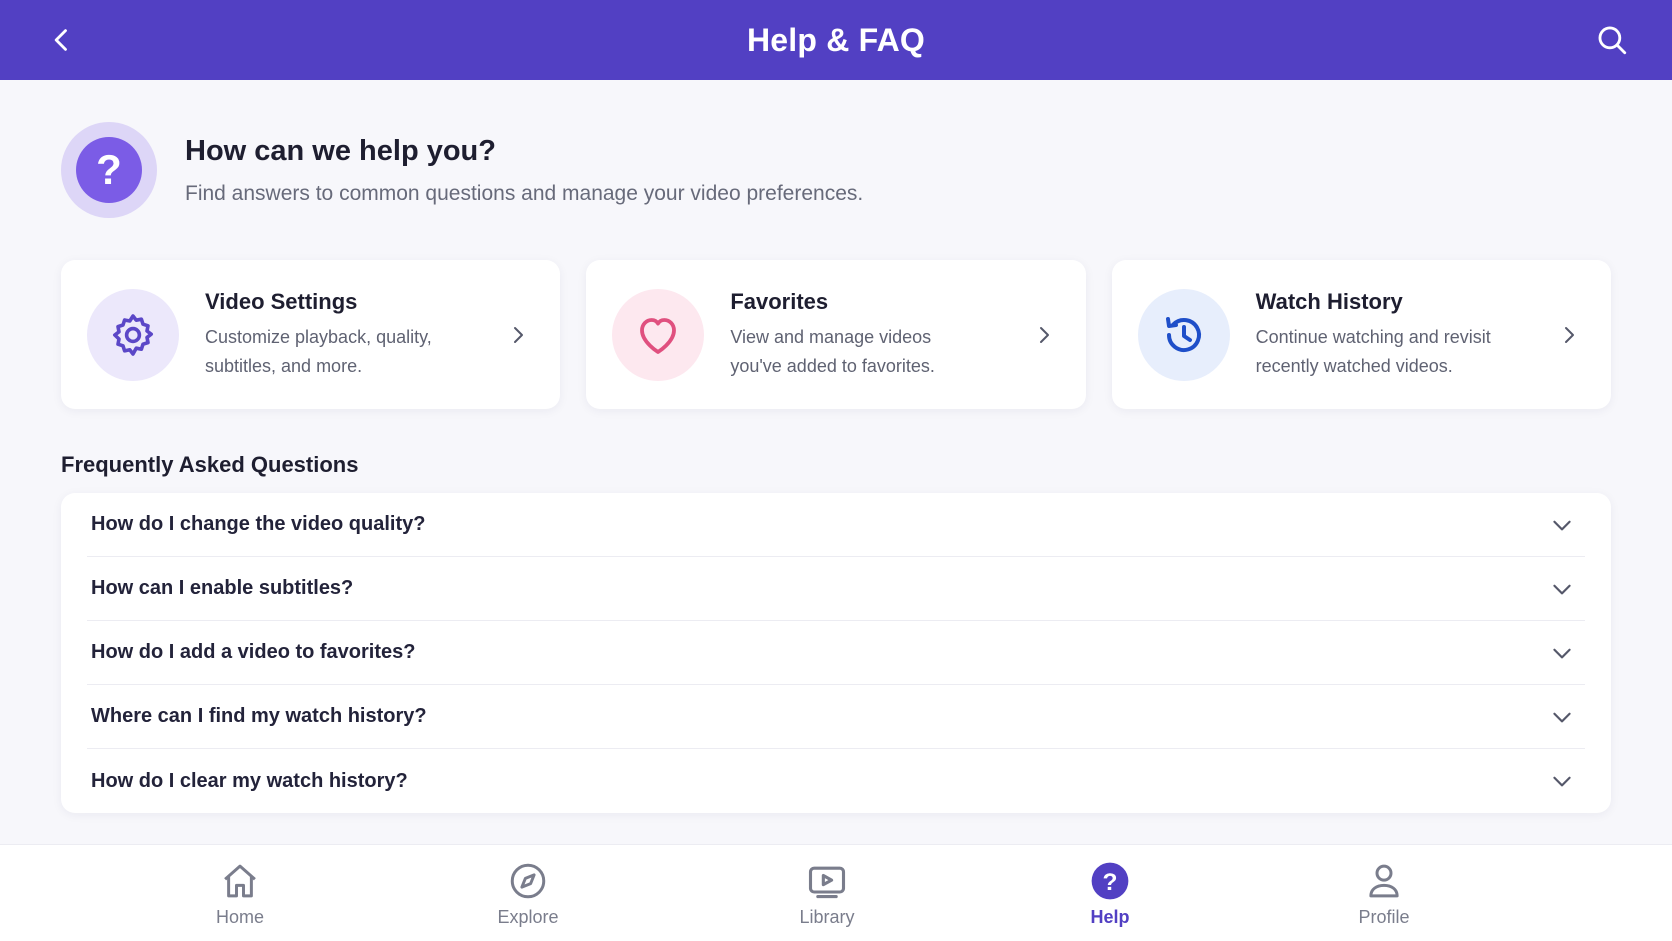  Describe the element at coordinates (222, 588) in the screenshot. I see `faq-question: How can I enable subtitles?` at that location.